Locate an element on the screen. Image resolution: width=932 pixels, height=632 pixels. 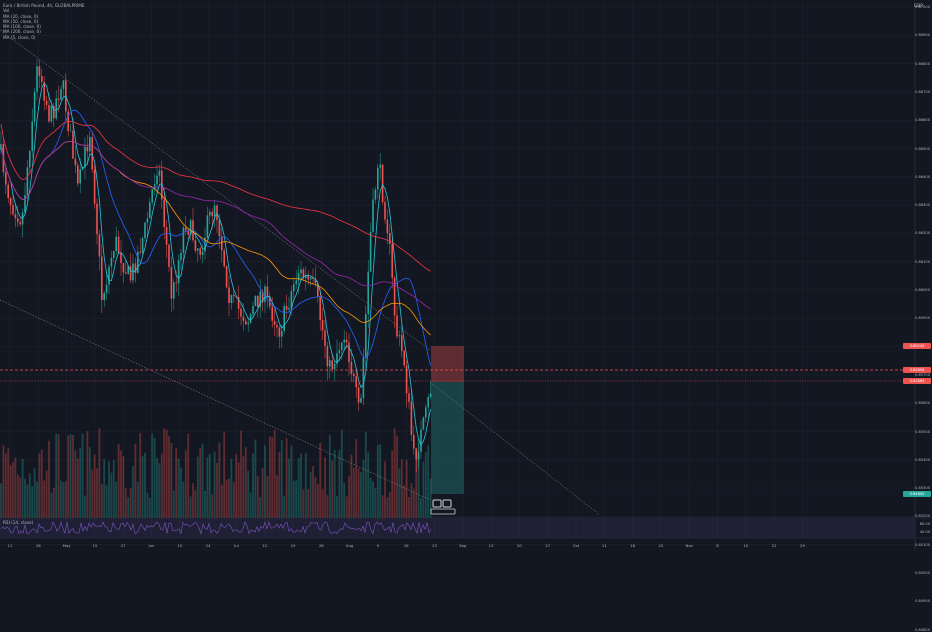
target-price-badge: 0.84800 is located at coordinates (917, 494).